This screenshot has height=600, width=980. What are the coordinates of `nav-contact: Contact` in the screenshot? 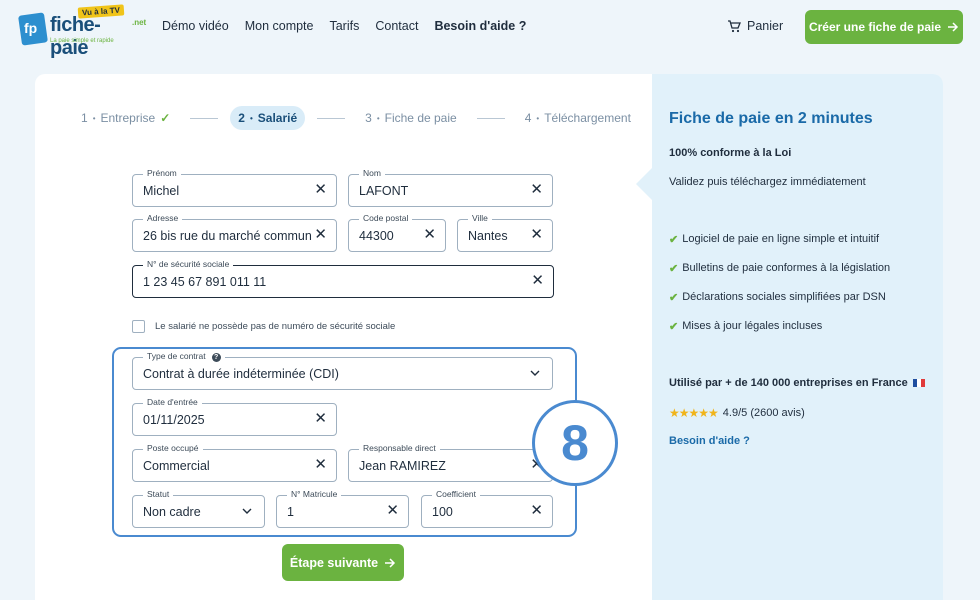 It's located at (396, 26).